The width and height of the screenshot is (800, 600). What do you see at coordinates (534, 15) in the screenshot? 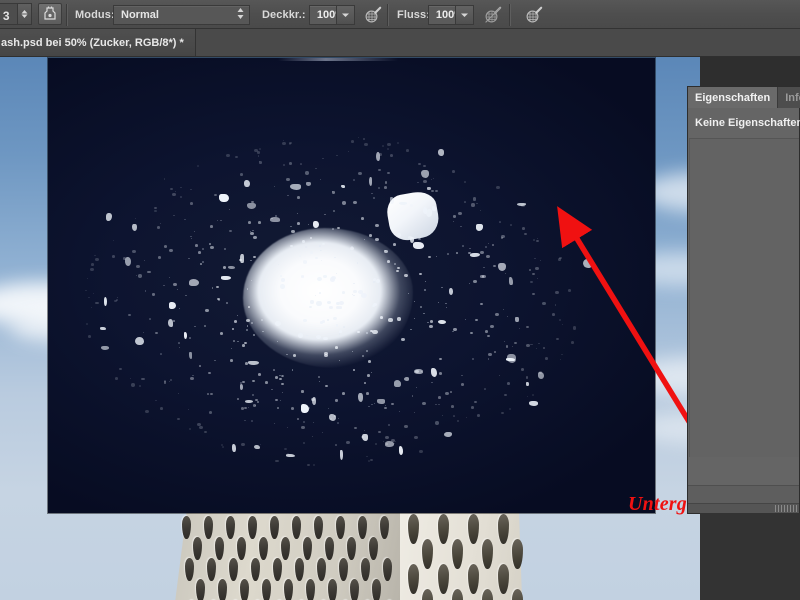
I see `pressure-size-icon` at bounding box center [534, 15].